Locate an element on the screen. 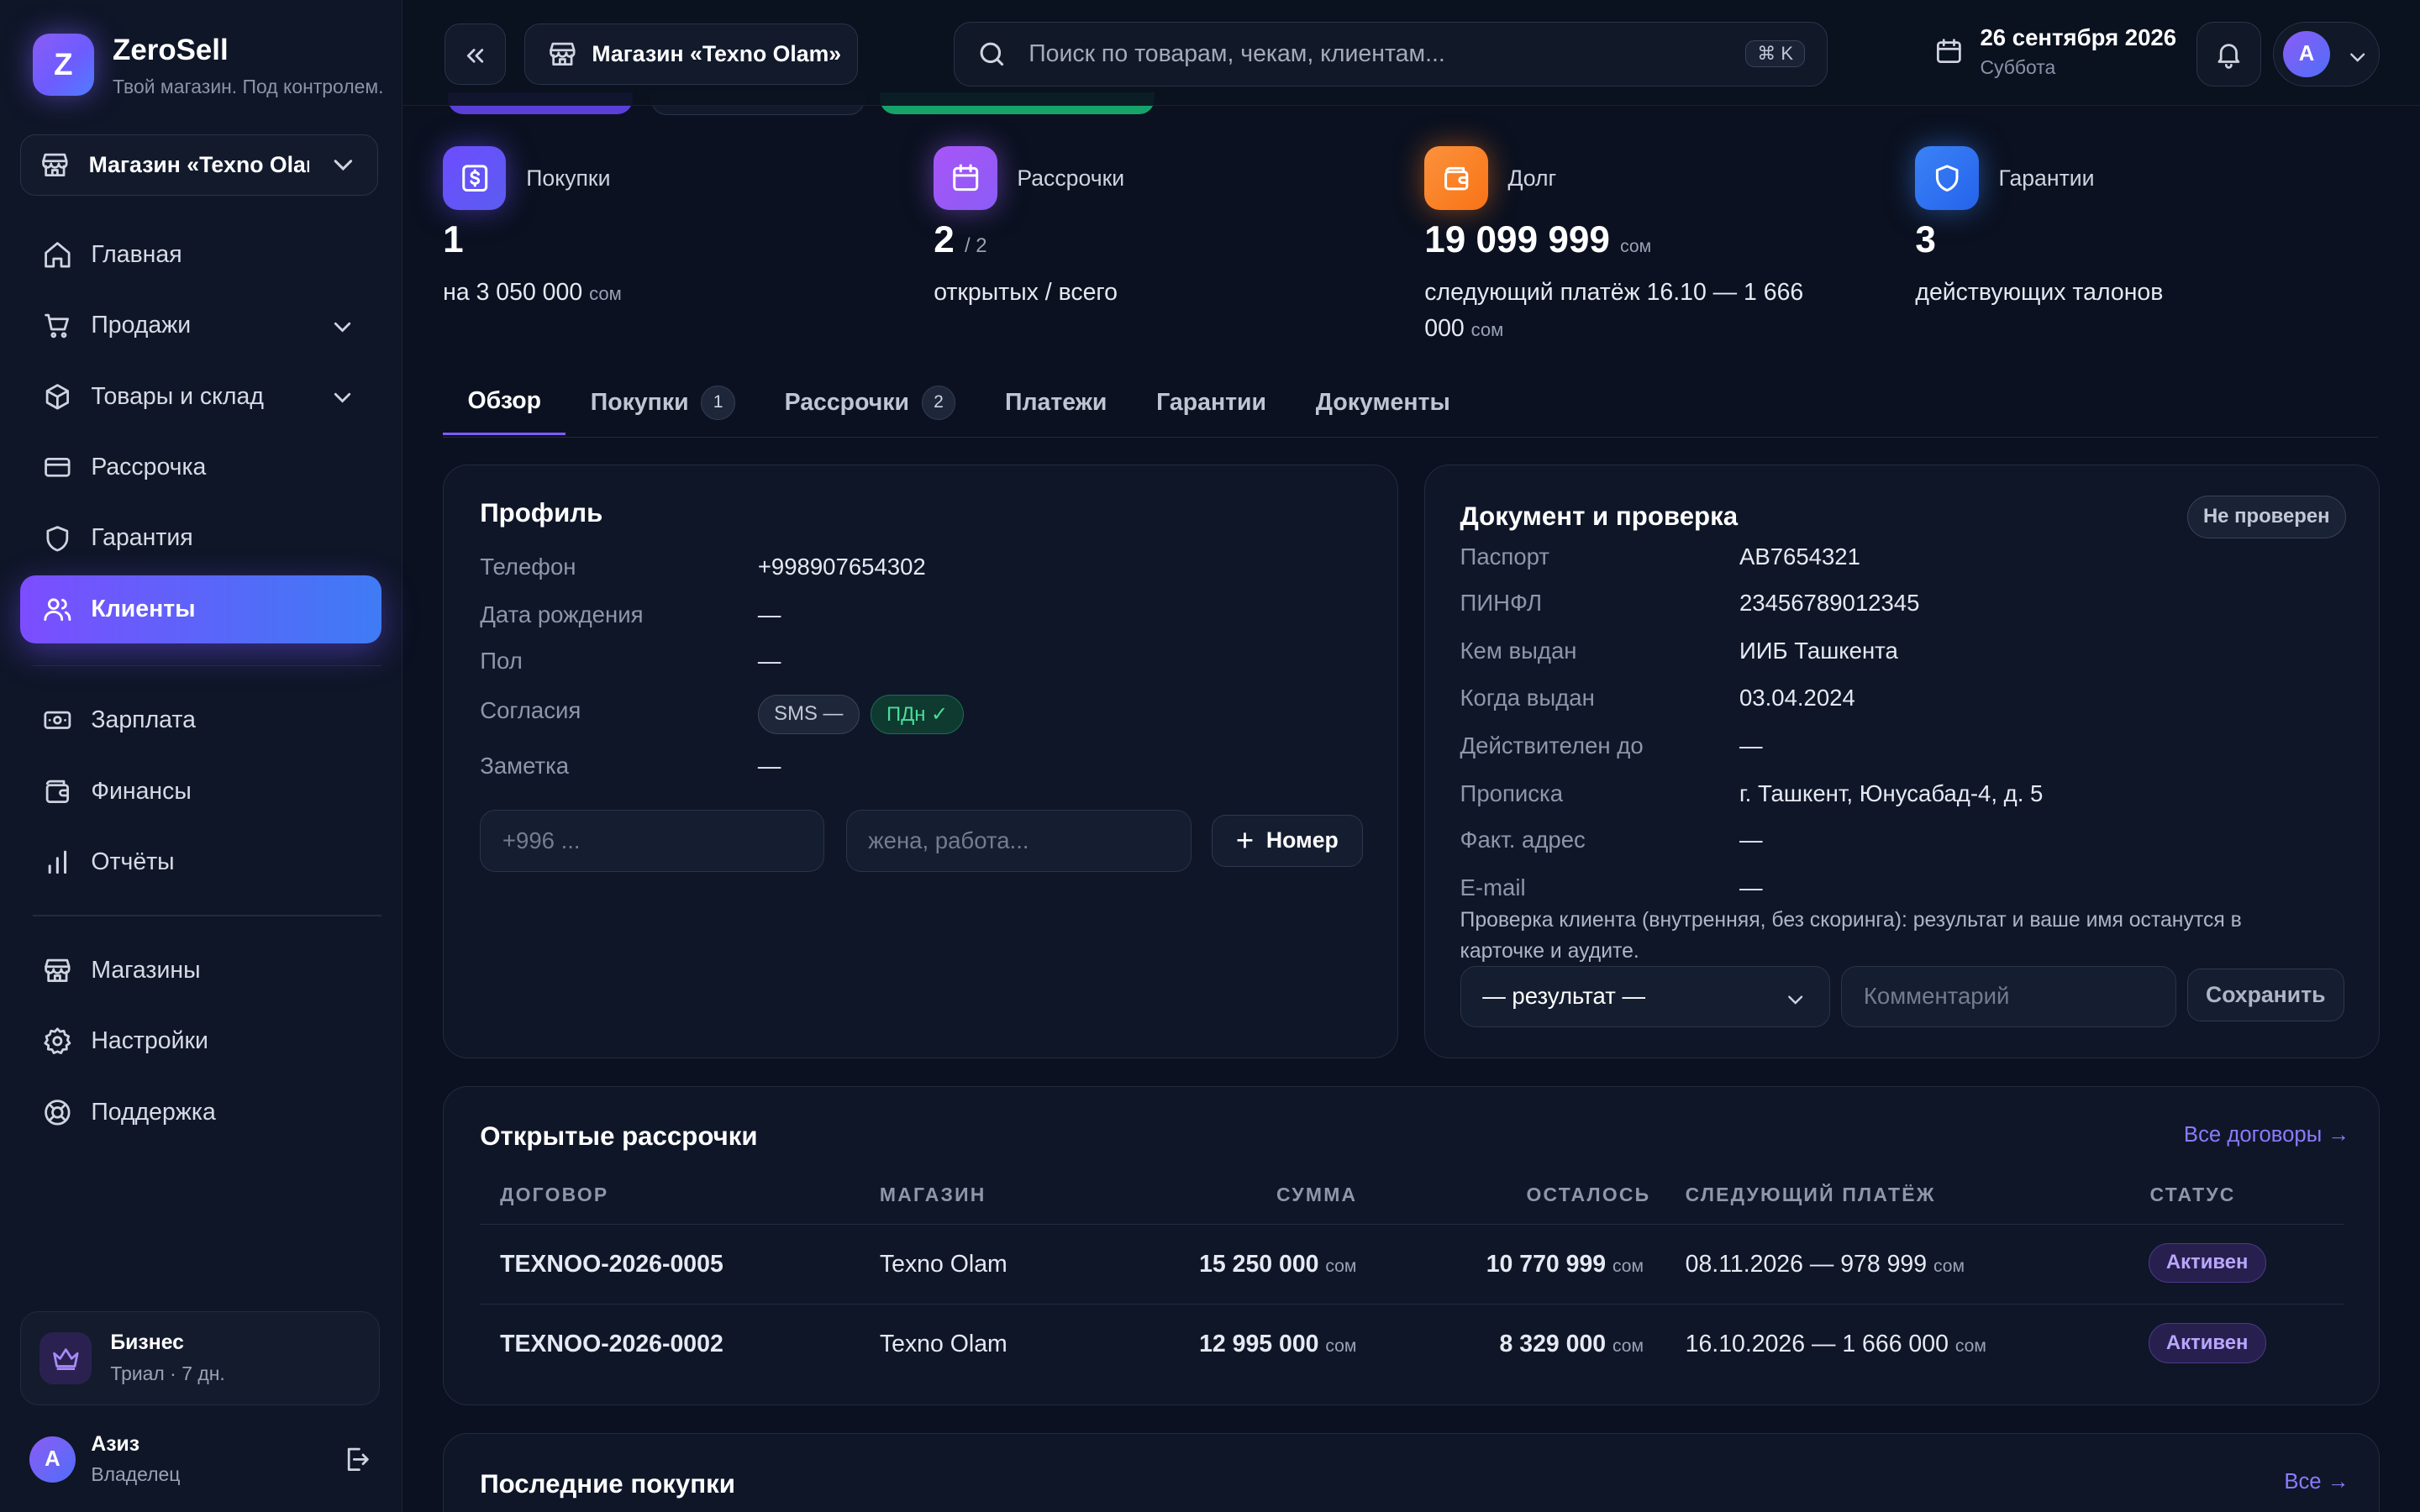 This screenshot has width=2420, height=1512. column-header: СТАТУС is located at coordinates (2192, 1194).